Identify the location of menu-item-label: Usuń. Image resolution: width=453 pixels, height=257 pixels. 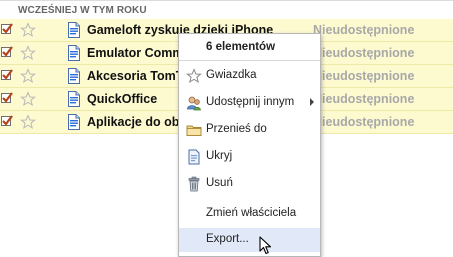
(219, 183).